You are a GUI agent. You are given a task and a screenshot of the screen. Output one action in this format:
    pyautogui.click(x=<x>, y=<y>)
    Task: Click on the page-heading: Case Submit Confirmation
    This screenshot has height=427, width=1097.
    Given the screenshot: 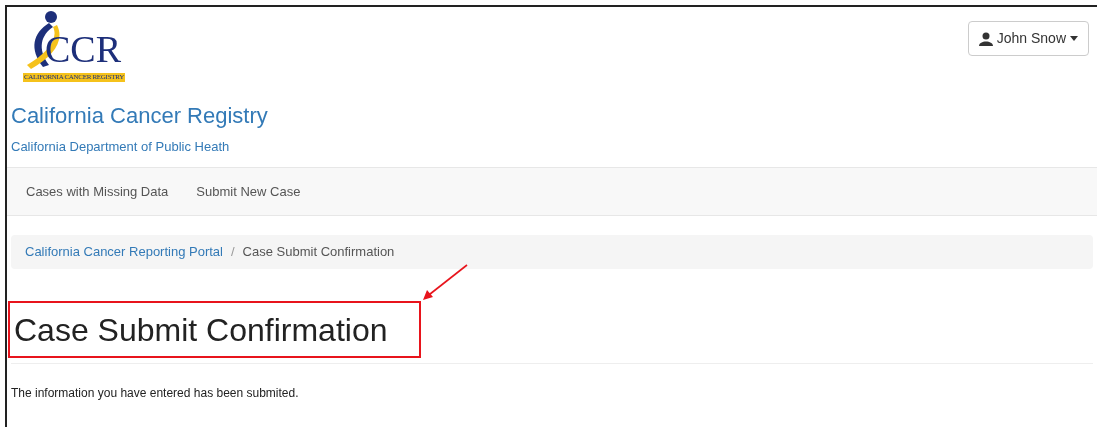 What is the action you would take?
    pyautogui.click(x=201, y=330)
    